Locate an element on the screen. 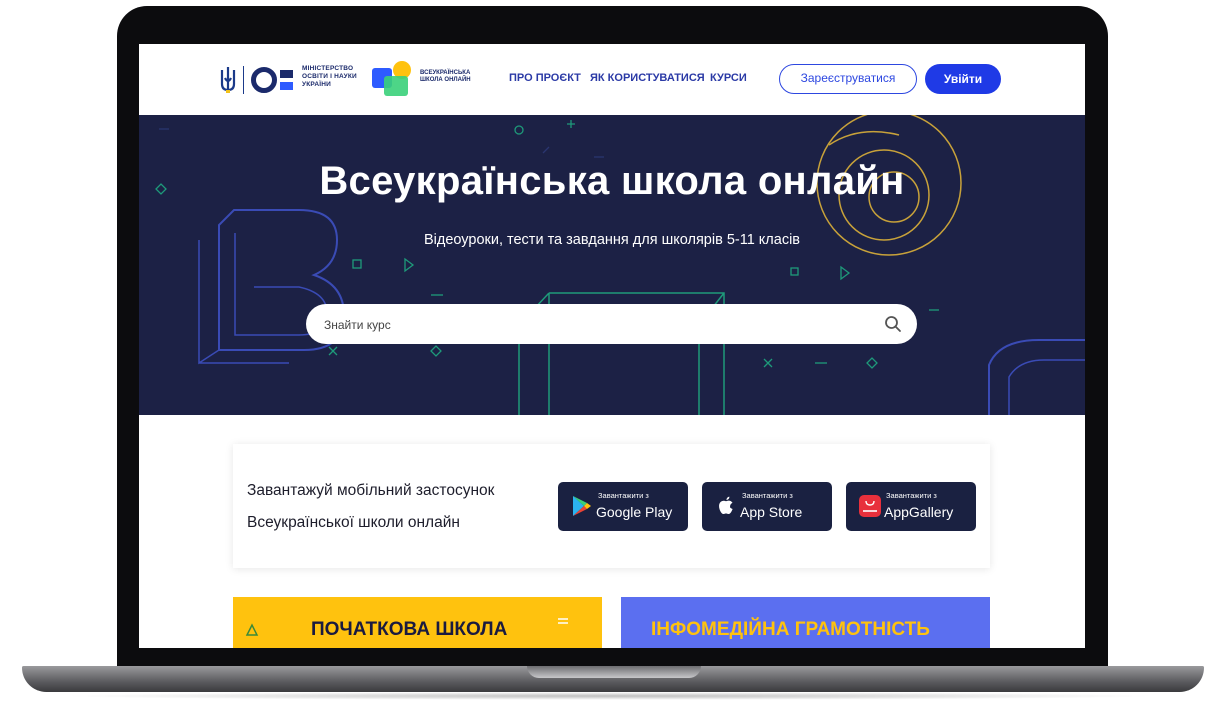 The image size is (1211, 703). appgallery-small-text: Завантажити з is located at coordinates (911, 495).